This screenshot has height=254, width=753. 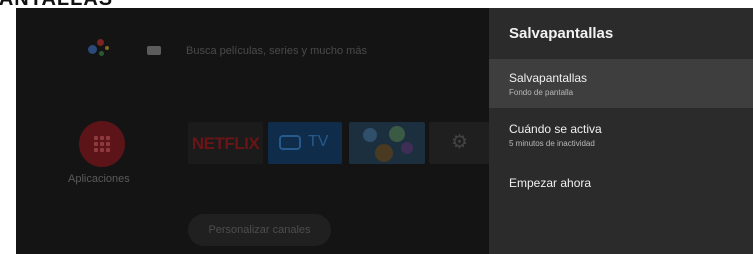 I want to click on google-assistant-icon, so click(x=103, y=49).